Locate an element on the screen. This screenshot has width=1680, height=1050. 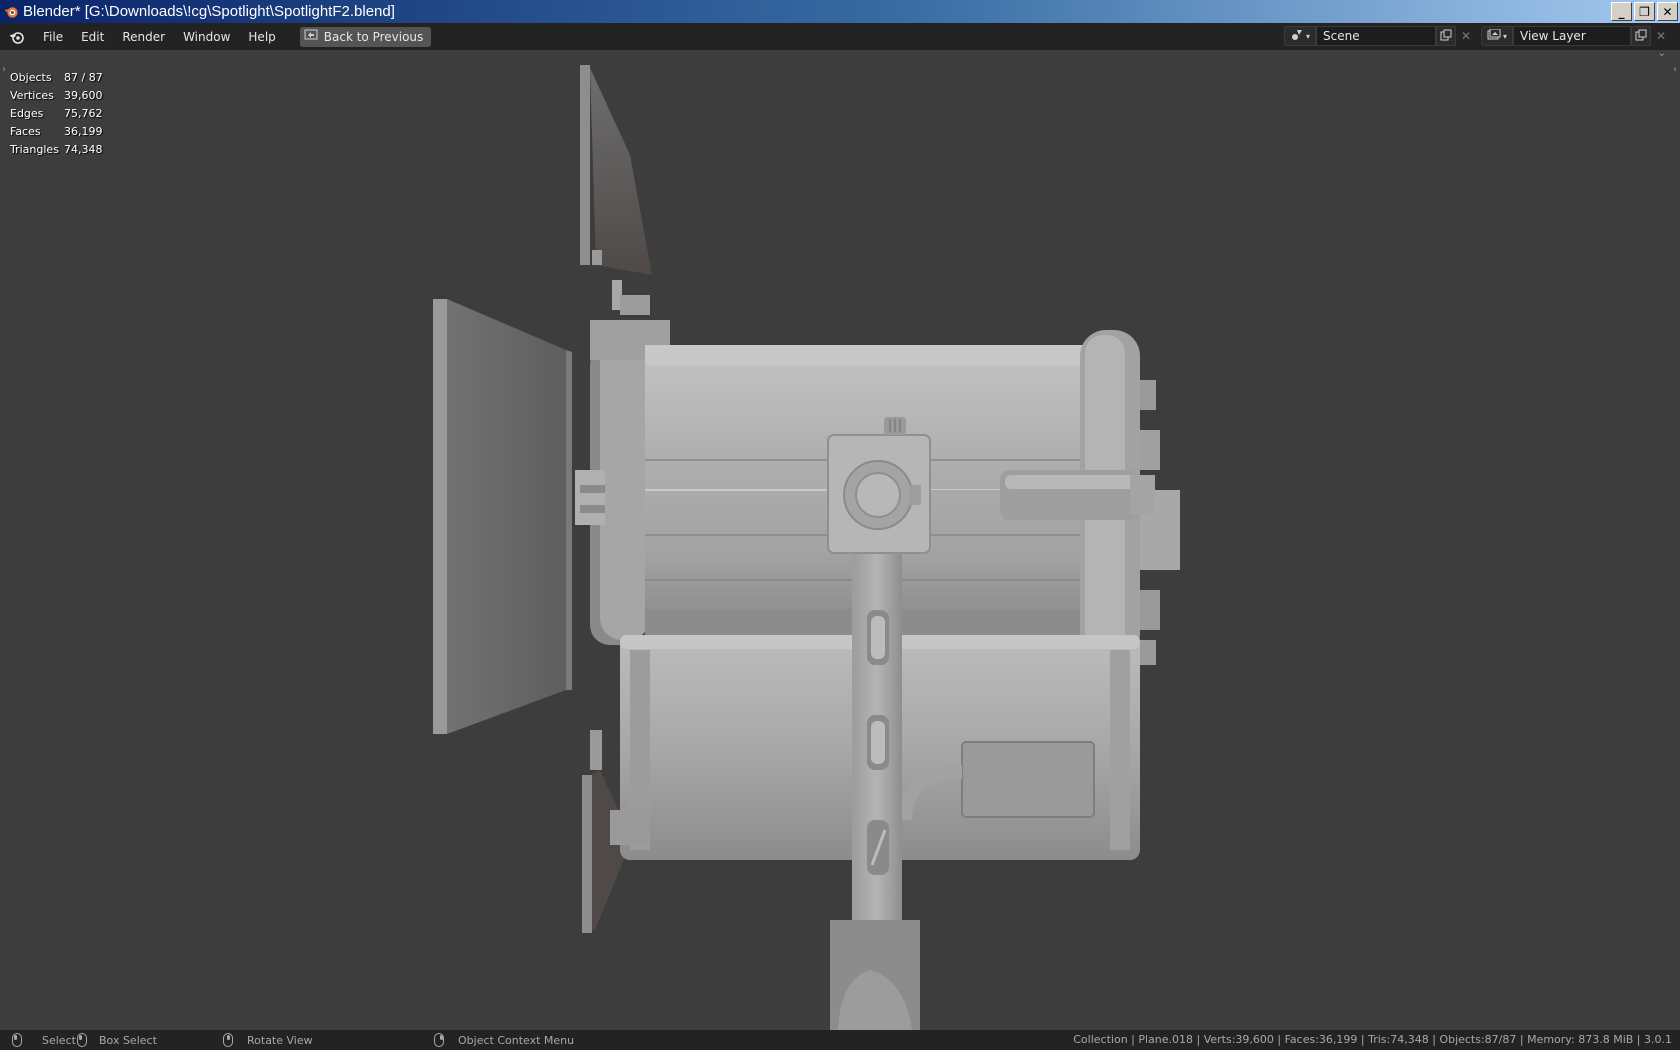
scene-name-field: Scene is located at coordinates (1376, 36).